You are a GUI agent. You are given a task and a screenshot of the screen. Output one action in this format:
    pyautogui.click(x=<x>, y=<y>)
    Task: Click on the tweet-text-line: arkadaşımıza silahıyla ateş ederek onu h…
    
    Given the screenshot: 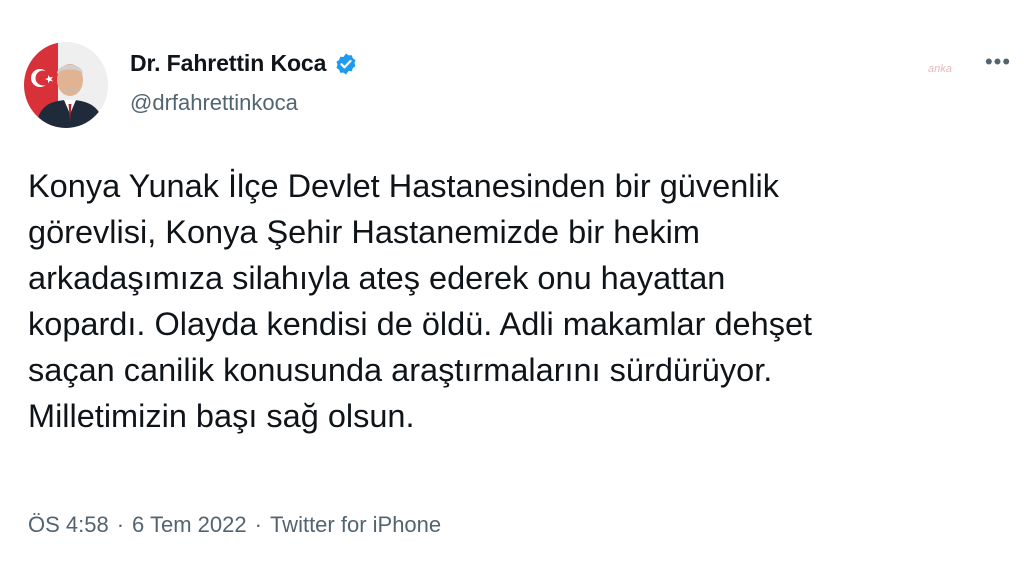 What is the action you would take?
    pyautogui.click(x=377, y=278)
    